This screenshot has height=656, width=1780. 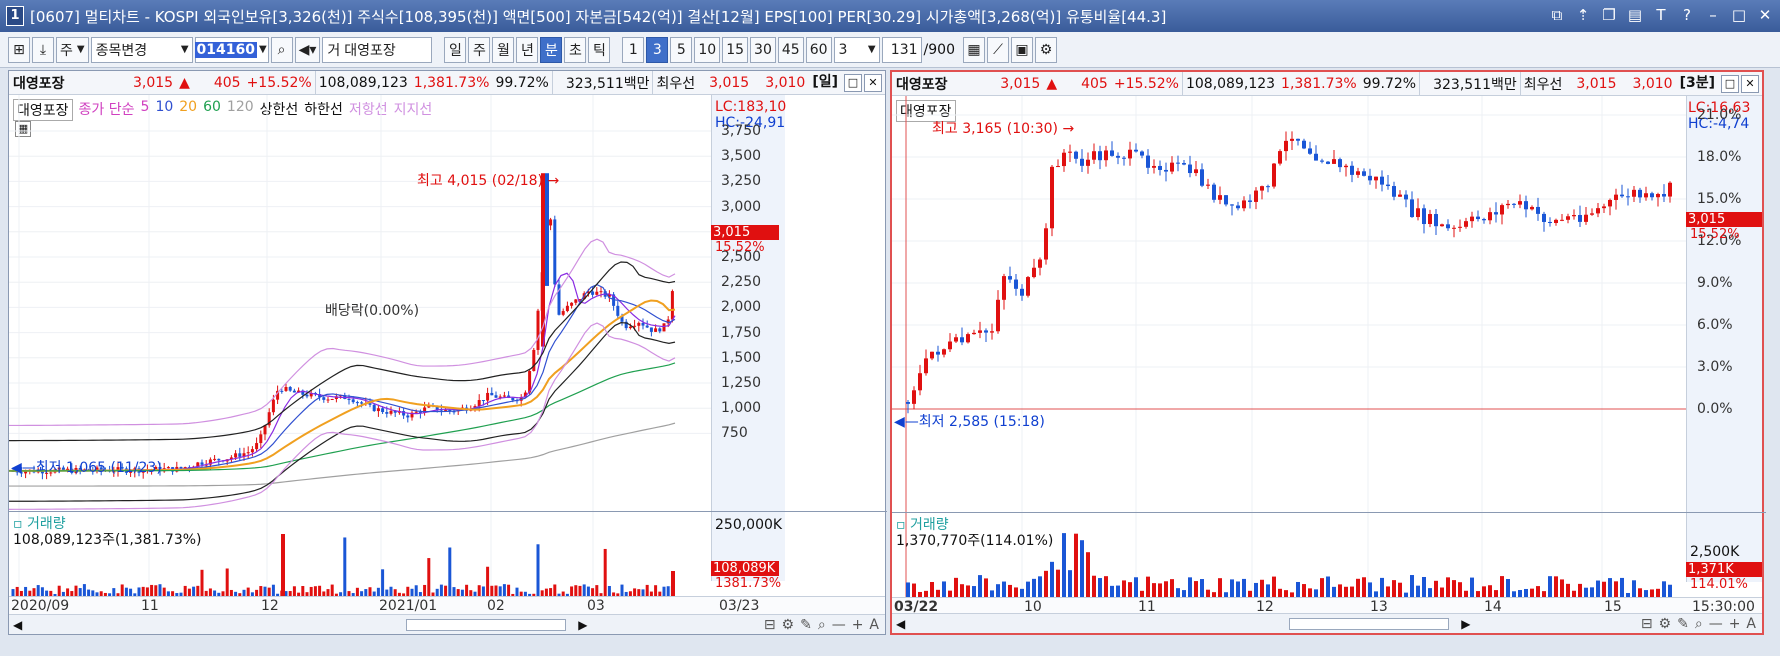 What do you see at coordinates (599, 49) in the screenshot?
I see `period-tick: 틱` at bounding box center [599, 49].